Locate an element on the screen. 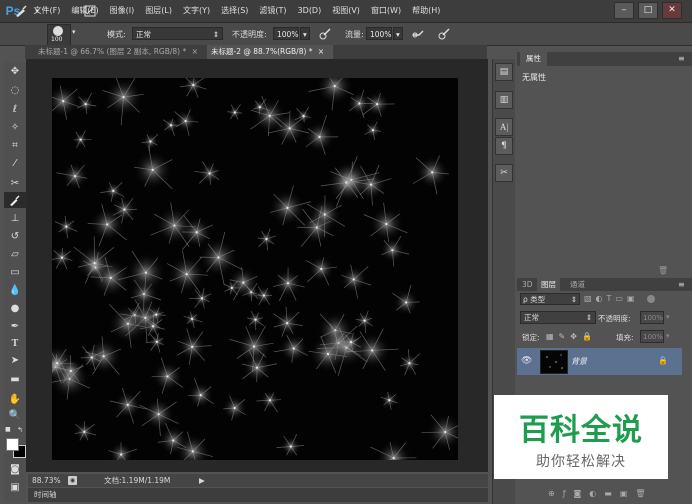  clone-stamp-tool-icon: ⊥ is located at coordinates (15, 219).